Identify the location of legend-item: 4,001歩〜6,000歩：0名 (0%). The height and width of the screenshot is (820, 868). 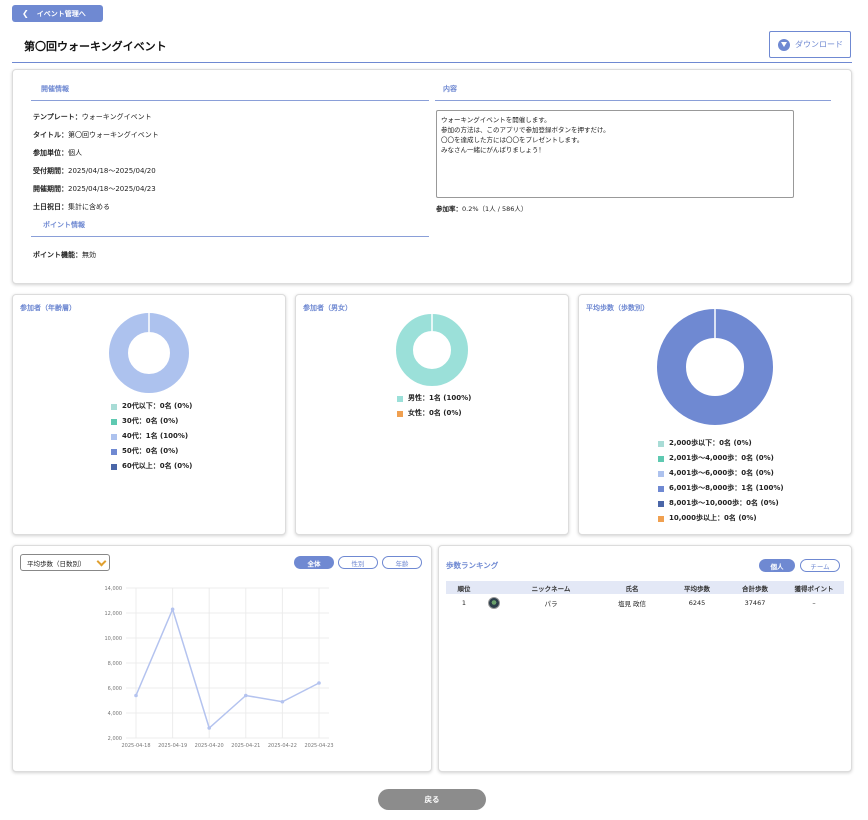
(721, 473).